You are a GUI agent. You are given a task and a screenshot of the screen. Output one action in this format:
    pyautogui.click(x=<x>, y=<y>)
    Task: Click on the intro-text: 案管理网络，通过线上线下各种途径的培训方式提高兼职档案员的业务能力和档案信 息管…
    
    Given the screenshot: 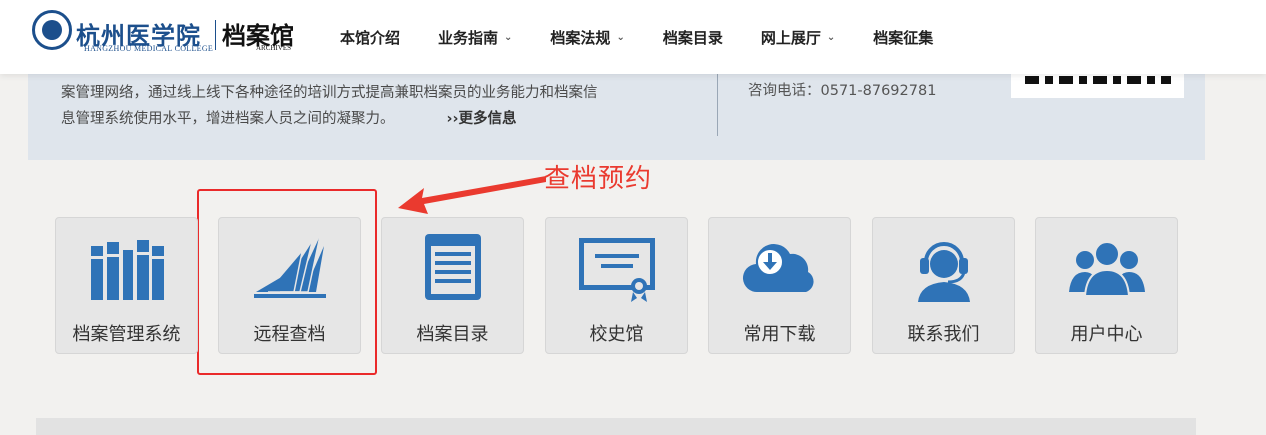 What is the action you would take?
    pyautogui.click(x=391, y=106)
    